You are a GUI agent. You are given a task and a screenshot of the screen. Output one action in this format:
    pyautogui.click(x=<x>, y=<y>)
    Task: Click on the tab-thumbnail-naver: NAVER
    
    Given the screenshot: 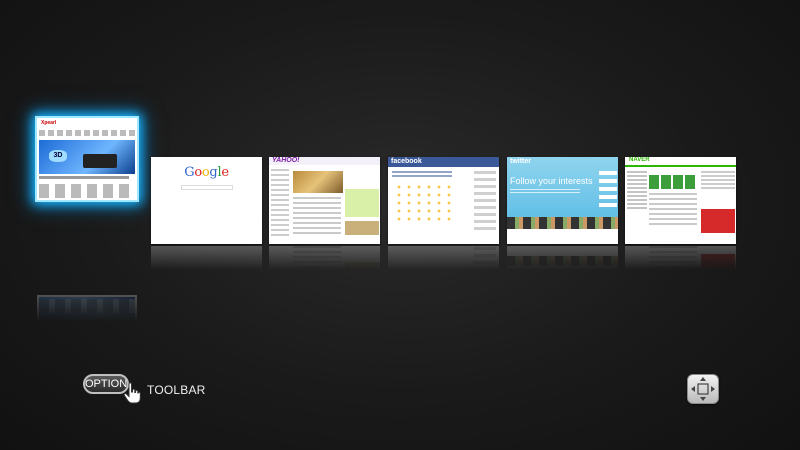 What is the action you would take?
    pyautogui.click(x=680, y=200)
    